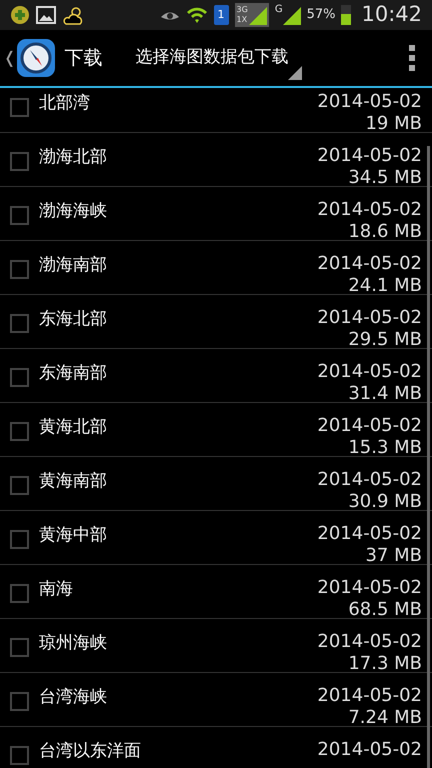  Describe the element at coordinates (73, 481) in the screenshot. I see `chart-name: 黄海南部` at that location.